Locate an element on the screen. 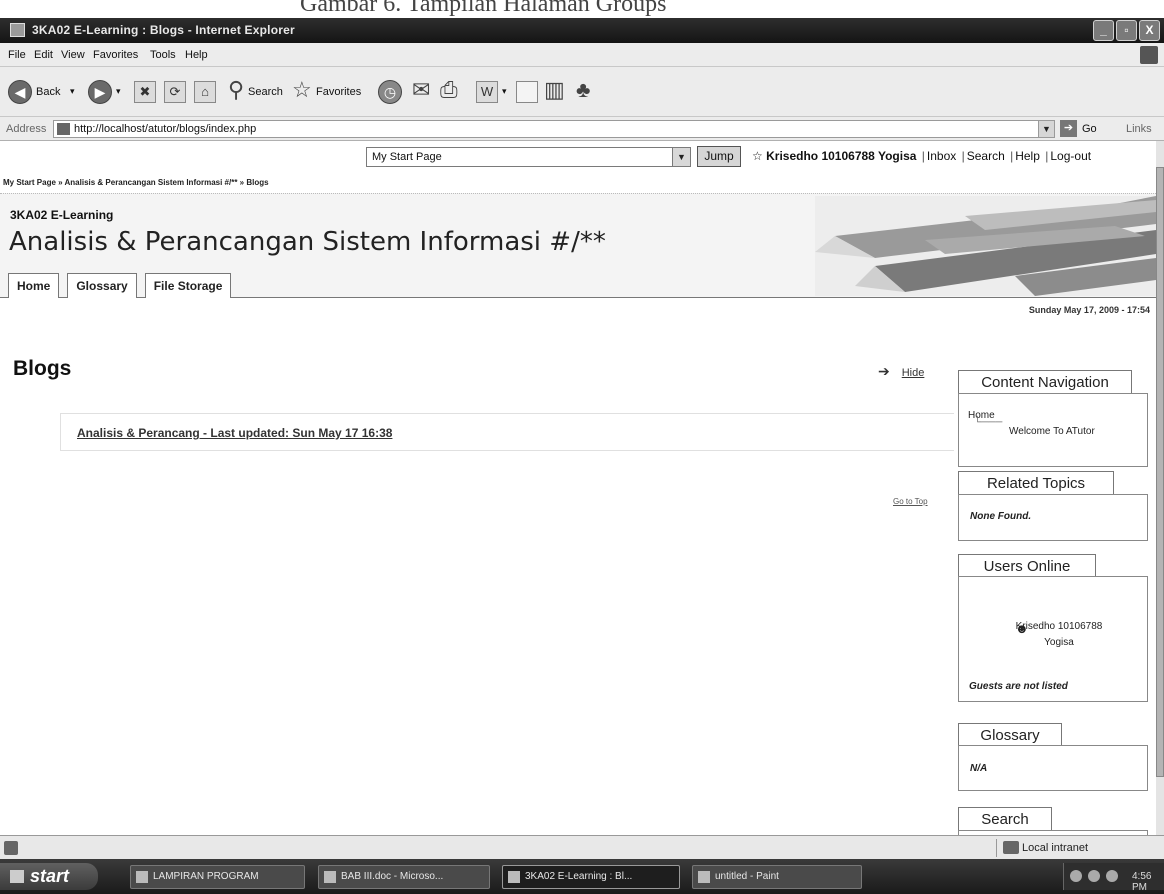 The image size is (1164, 894). ie-icon is located at coordinates (514, 877).